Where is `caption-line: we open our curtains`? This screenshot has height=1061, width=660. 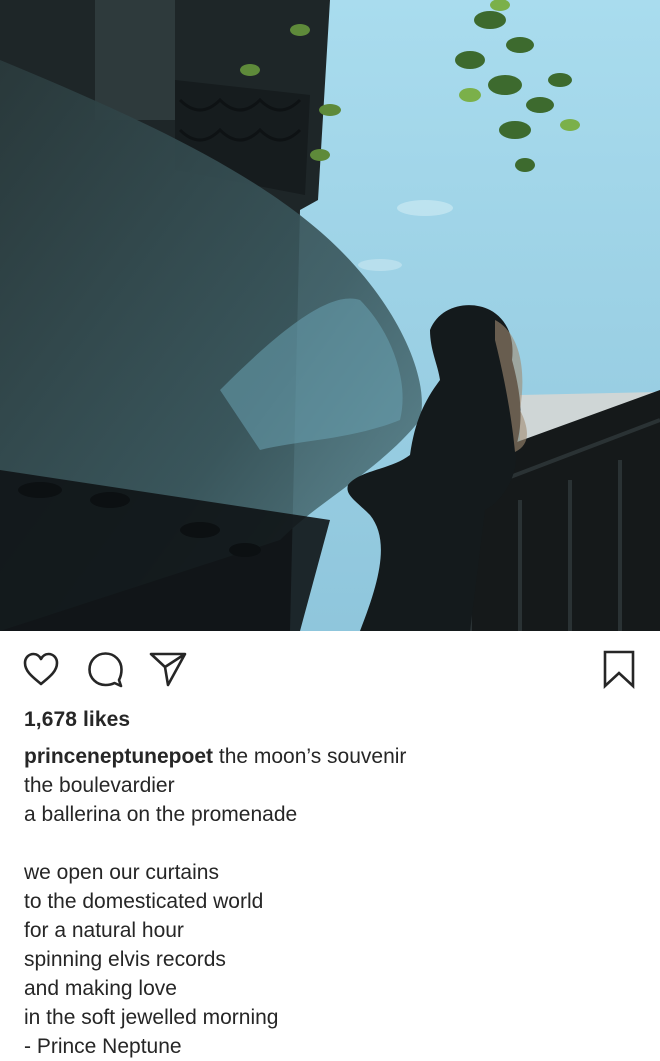
caption-line: we open our curtains is located at coordinates (121, 872).